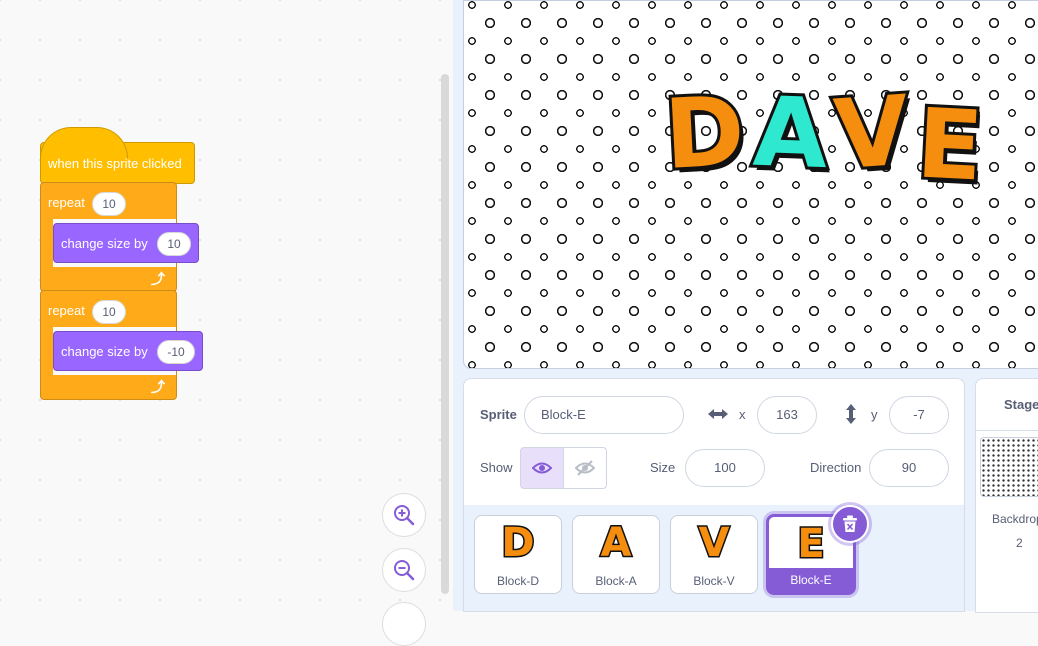 The height and width of the screenshot is (646, 1038). Describe the element at coordinates (742, 414) in the screenshot. I see `x-label: x` at that location.